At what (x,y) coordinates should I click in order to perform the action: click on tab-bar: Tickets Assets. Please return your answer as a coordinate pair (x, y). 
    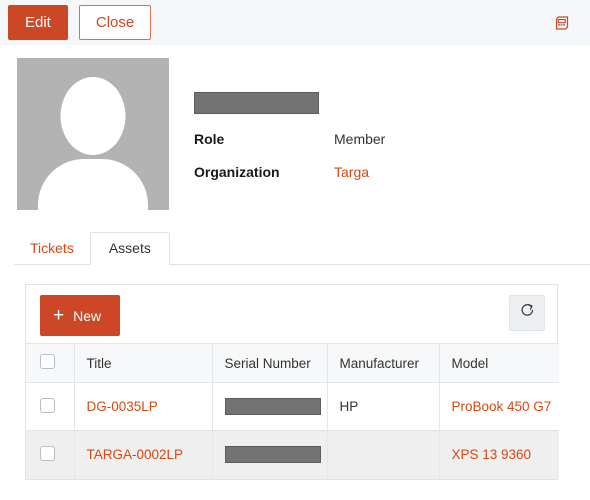
    Looking at the image, I should click on (295, 249).